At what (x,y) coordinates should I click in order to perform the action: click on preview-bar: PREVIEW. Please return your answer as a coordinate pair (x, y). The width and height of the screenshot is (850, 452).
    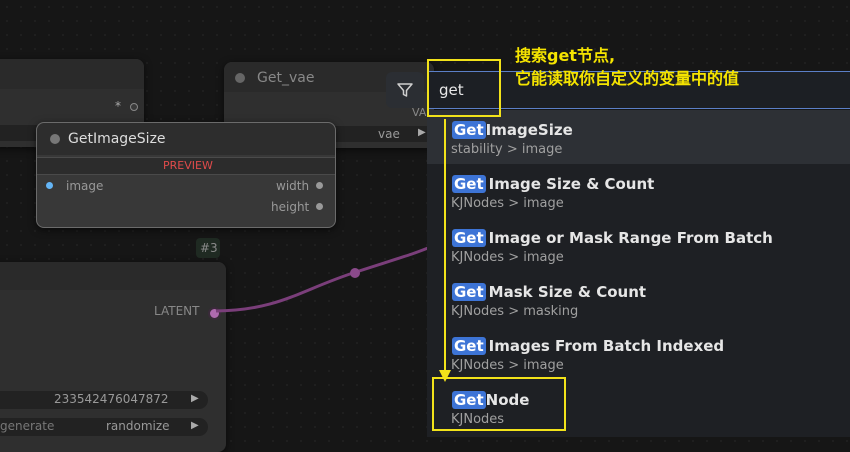
    Looking at the image, I should click on (186, 166).